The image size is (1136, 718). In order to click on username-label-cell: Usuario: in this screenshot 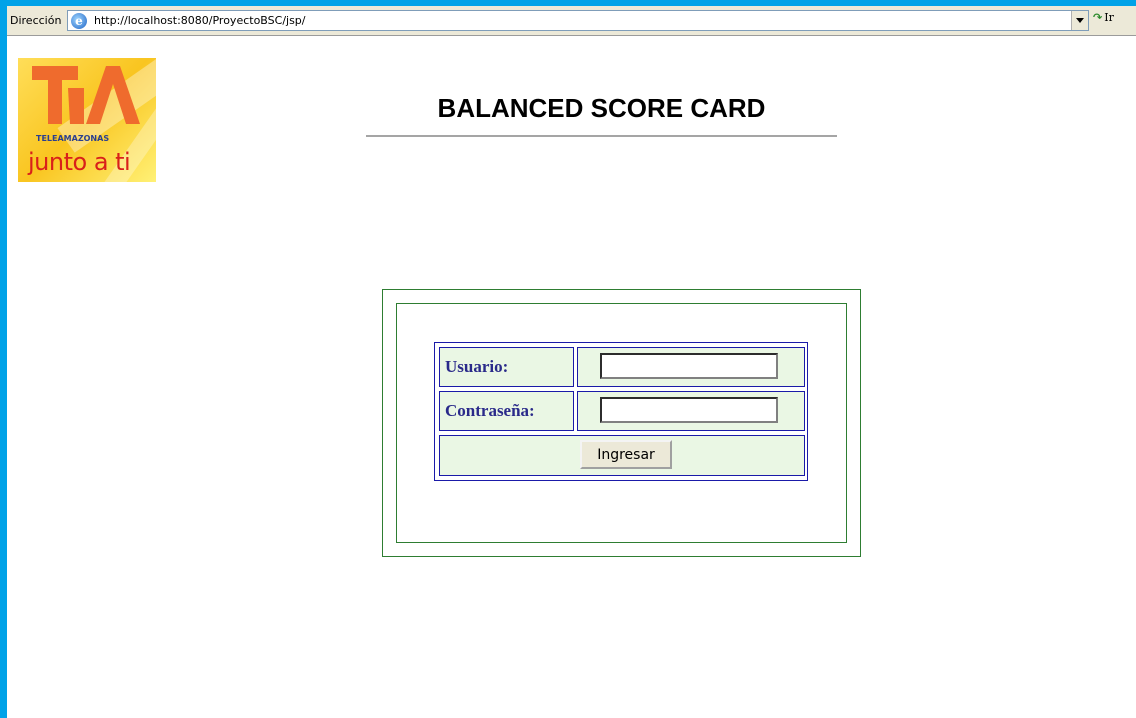, I will do `click(506, 367)`.